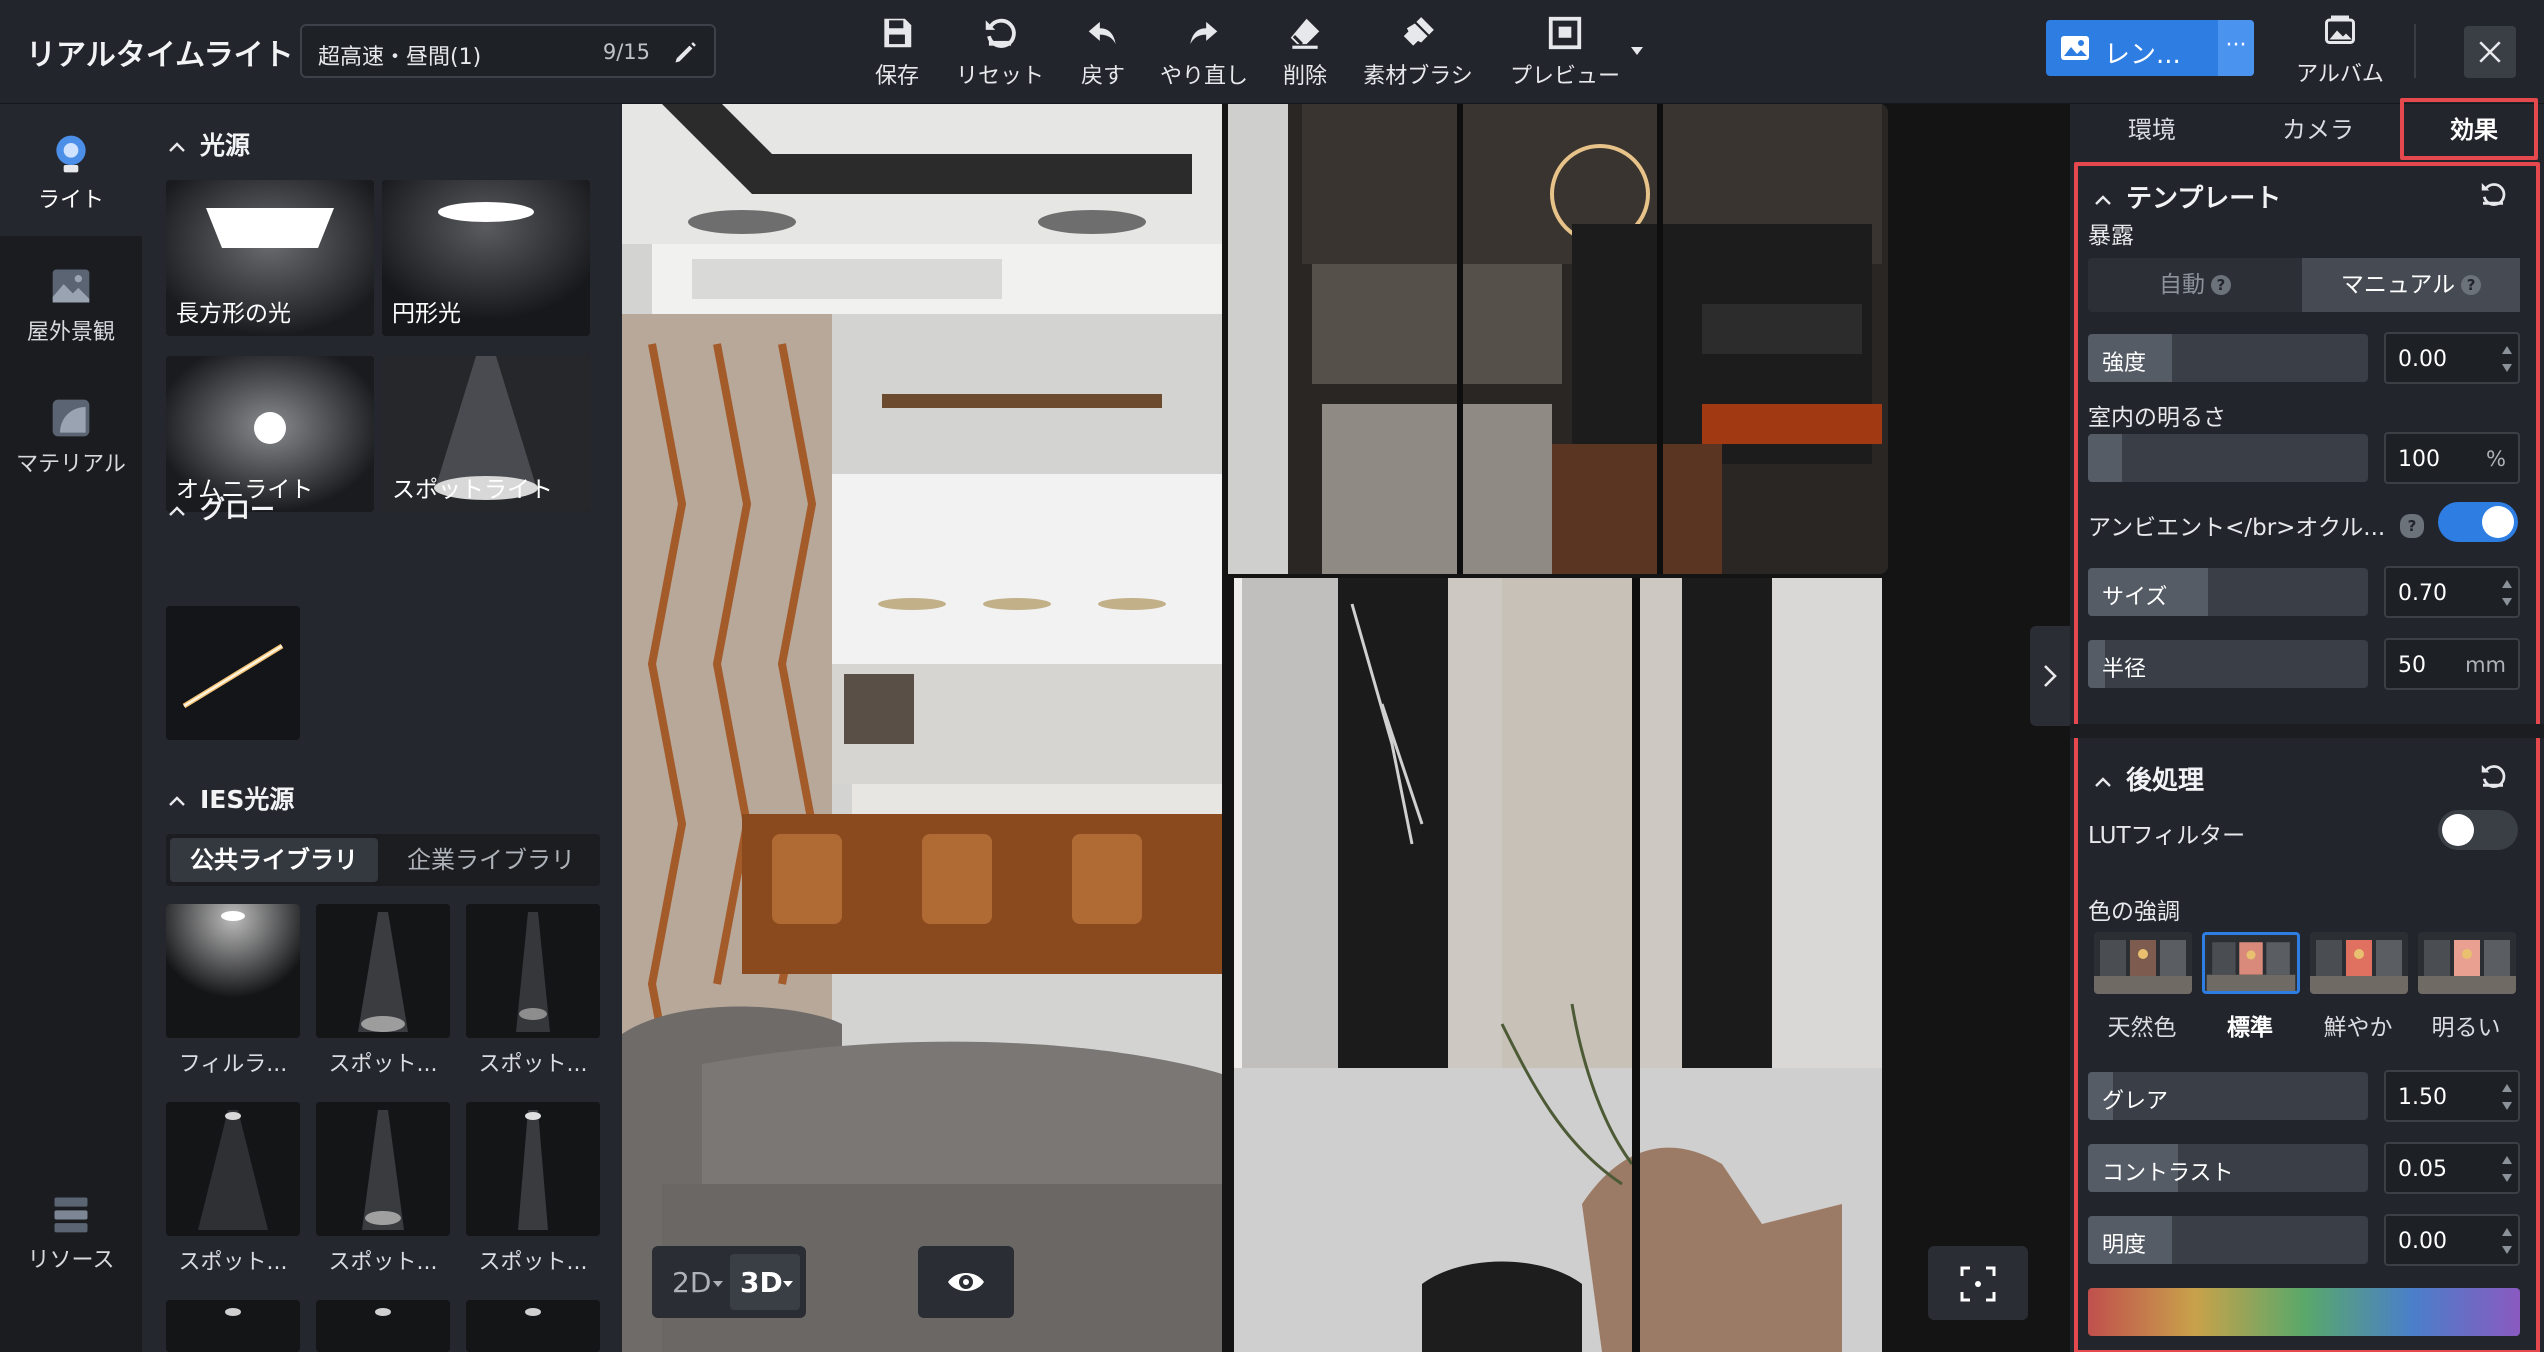 This screenshot has width=2544, height=1352. What do you see at coordinates (2458, 830) in the screenshot?
I see `toggle-knob` at bounding box center [2458, 830].